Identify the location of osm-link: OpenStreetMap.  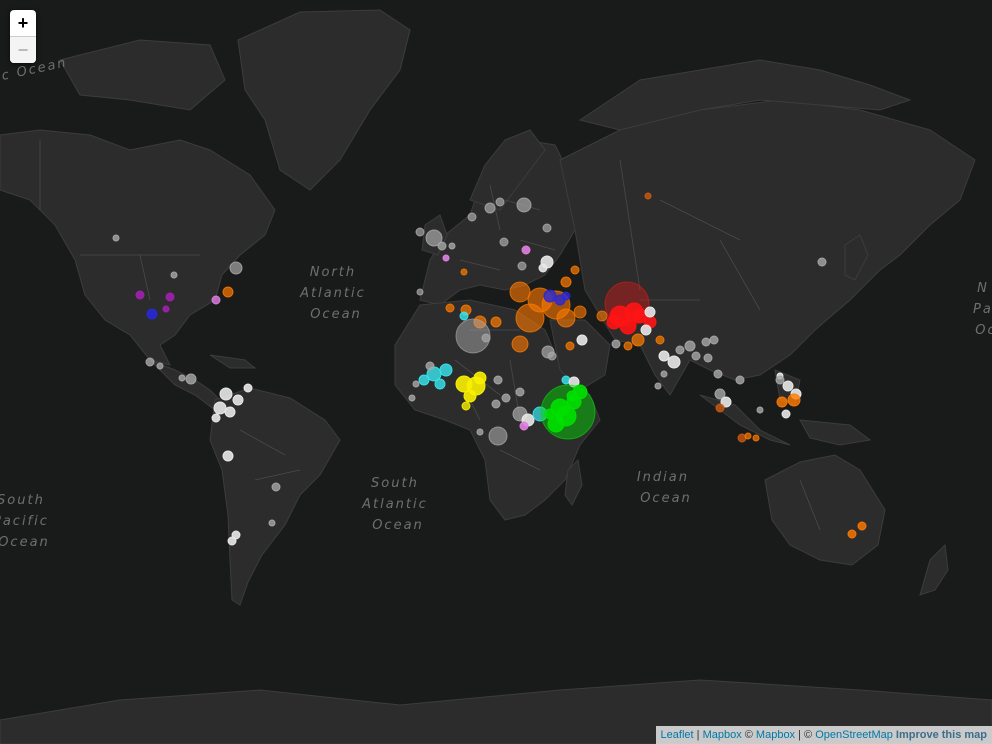
(854, 735).